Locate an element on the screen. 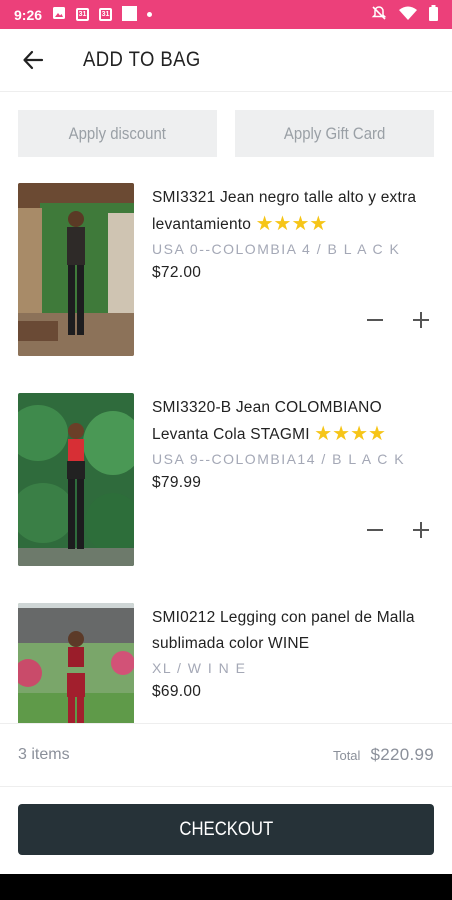  mute-icon is located at coordinates (379, 14).